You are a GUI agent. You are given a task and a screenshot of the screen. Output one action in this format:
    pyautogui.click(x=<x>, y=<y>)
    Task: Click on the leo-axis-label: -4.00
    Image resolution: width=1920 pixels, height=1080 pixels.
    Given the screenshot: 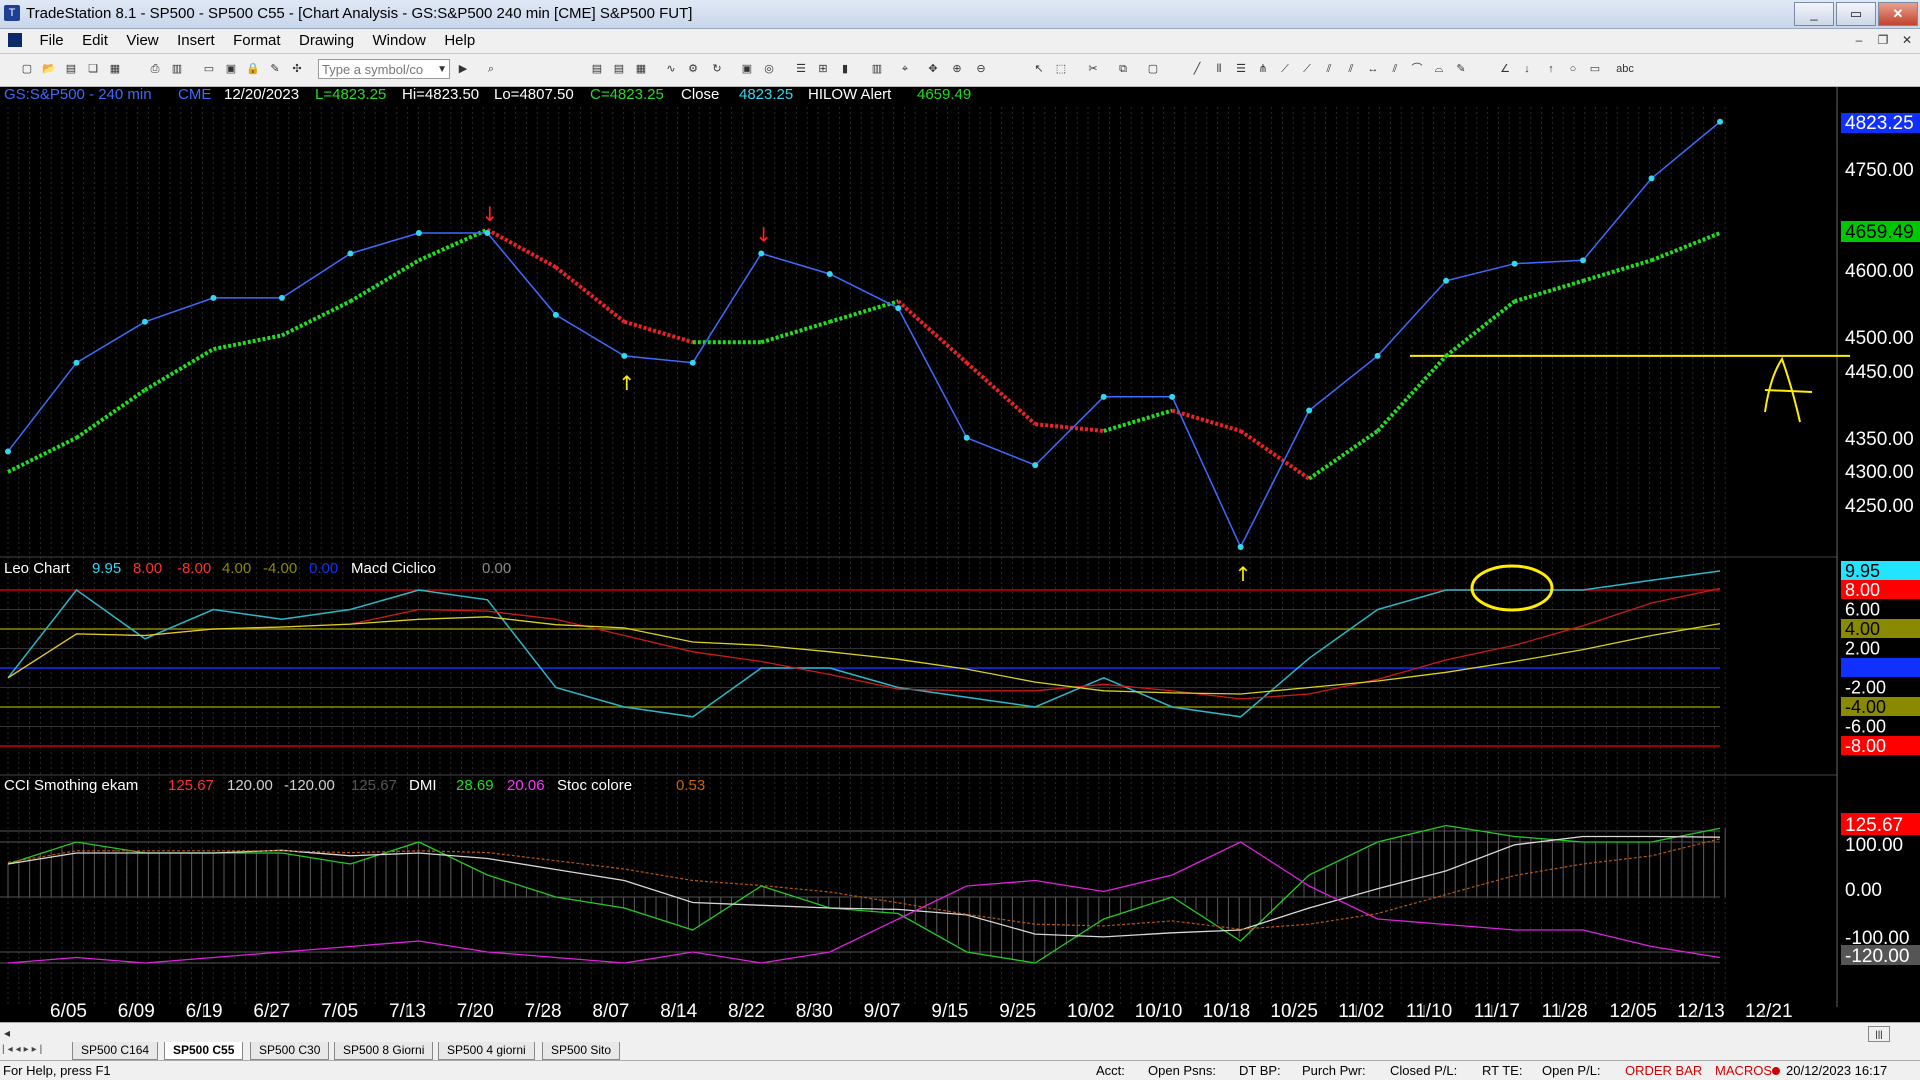 What is the action you would take?
    pyautogui.click(x=1865, y=707)
    